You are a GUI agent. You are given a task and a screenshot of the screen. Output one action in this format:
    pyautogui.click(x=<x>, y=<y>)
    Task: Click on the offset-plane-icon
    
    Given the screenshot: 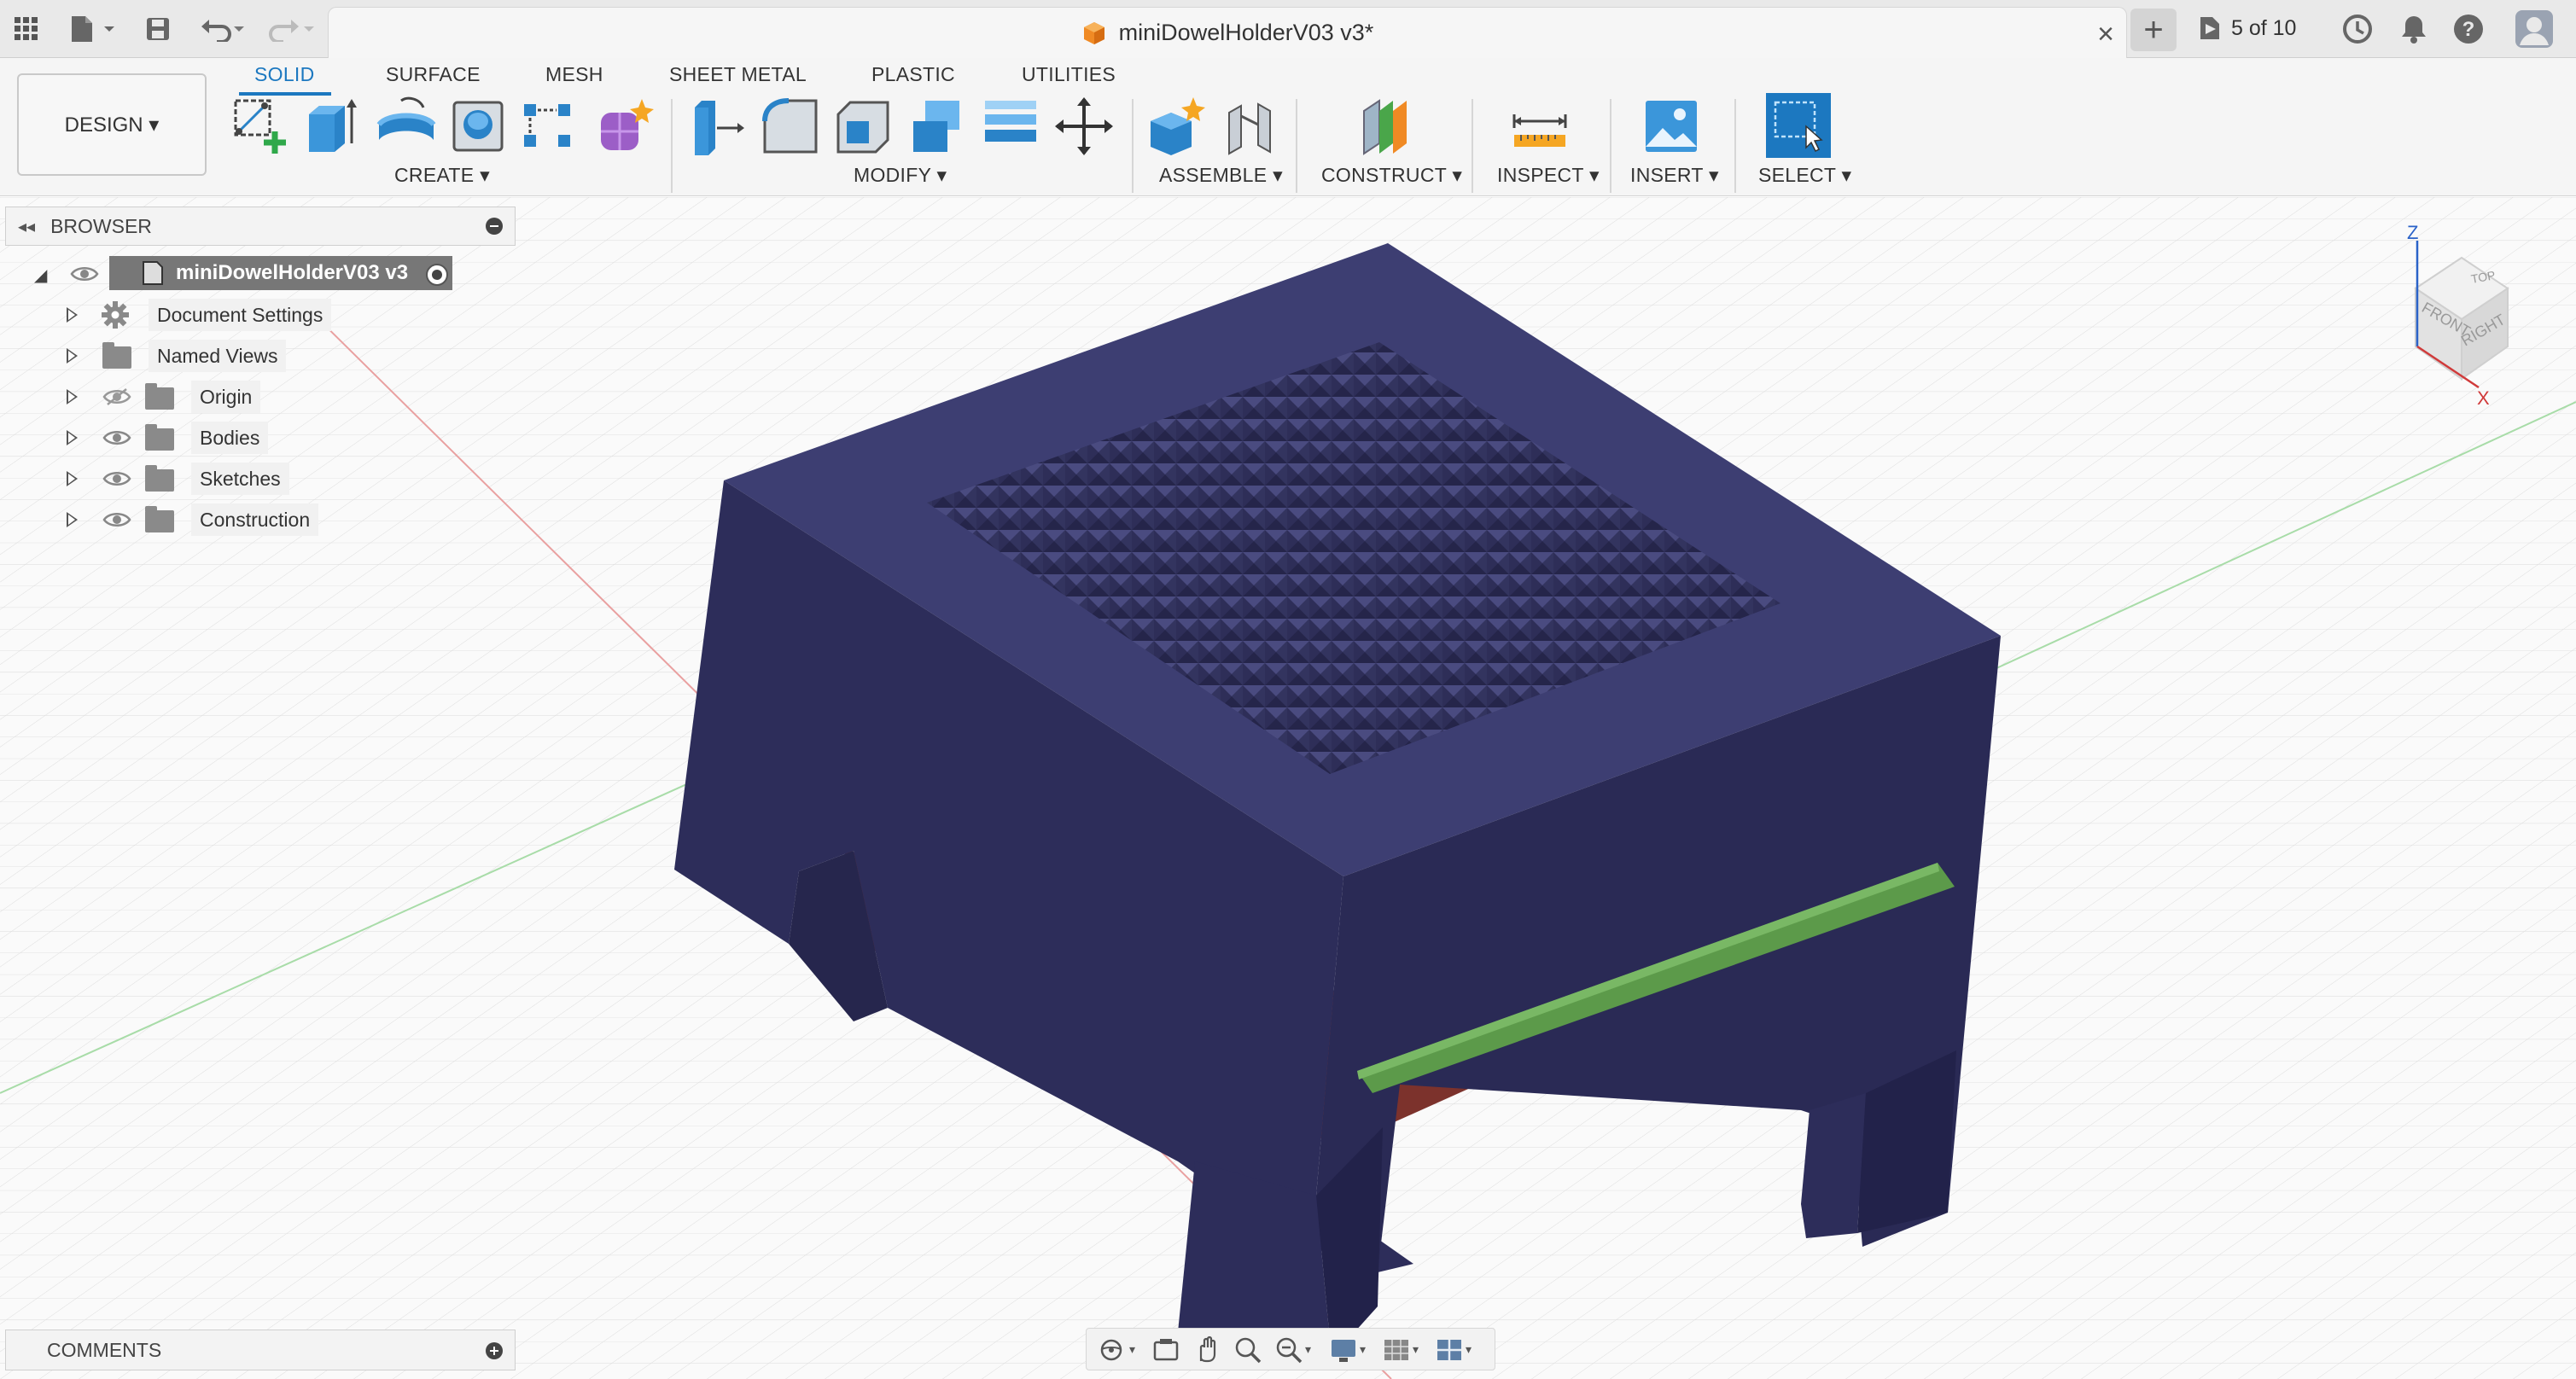 What is the action you would take?
    pyautogui.click(x=1384, y=126)
    